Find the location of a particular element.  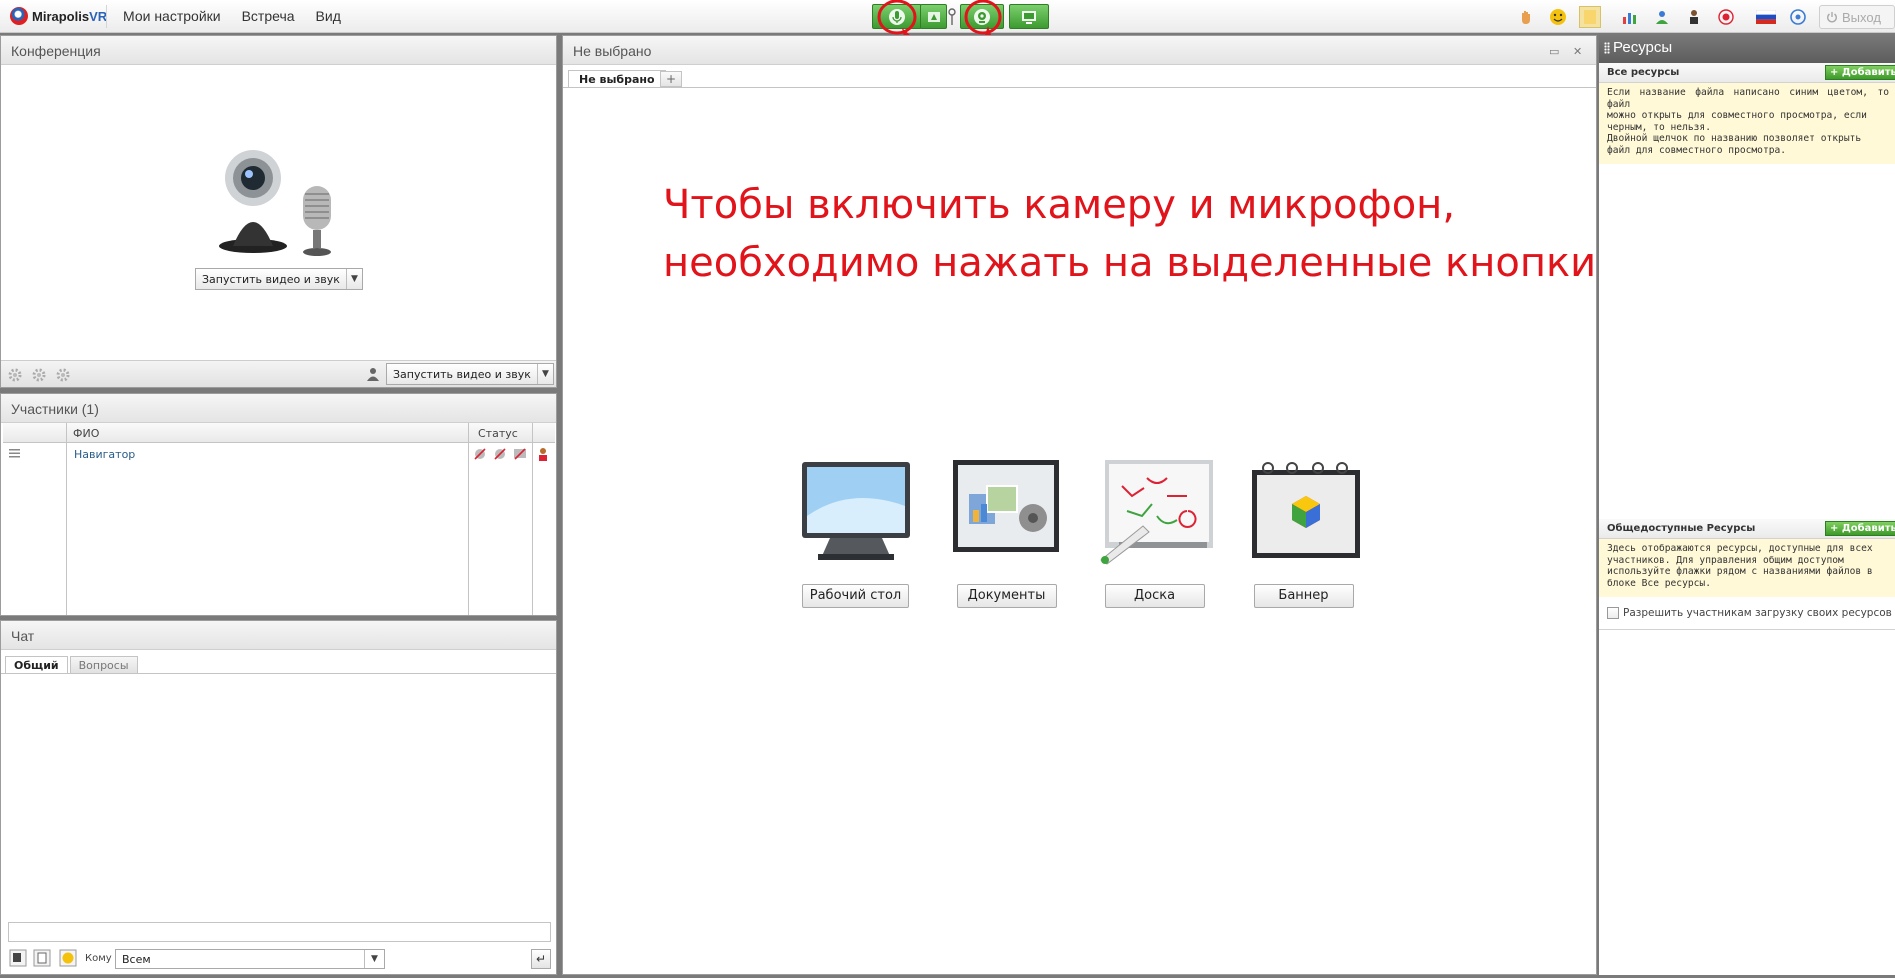

microphone-icon is located at coordinates (897, 16).